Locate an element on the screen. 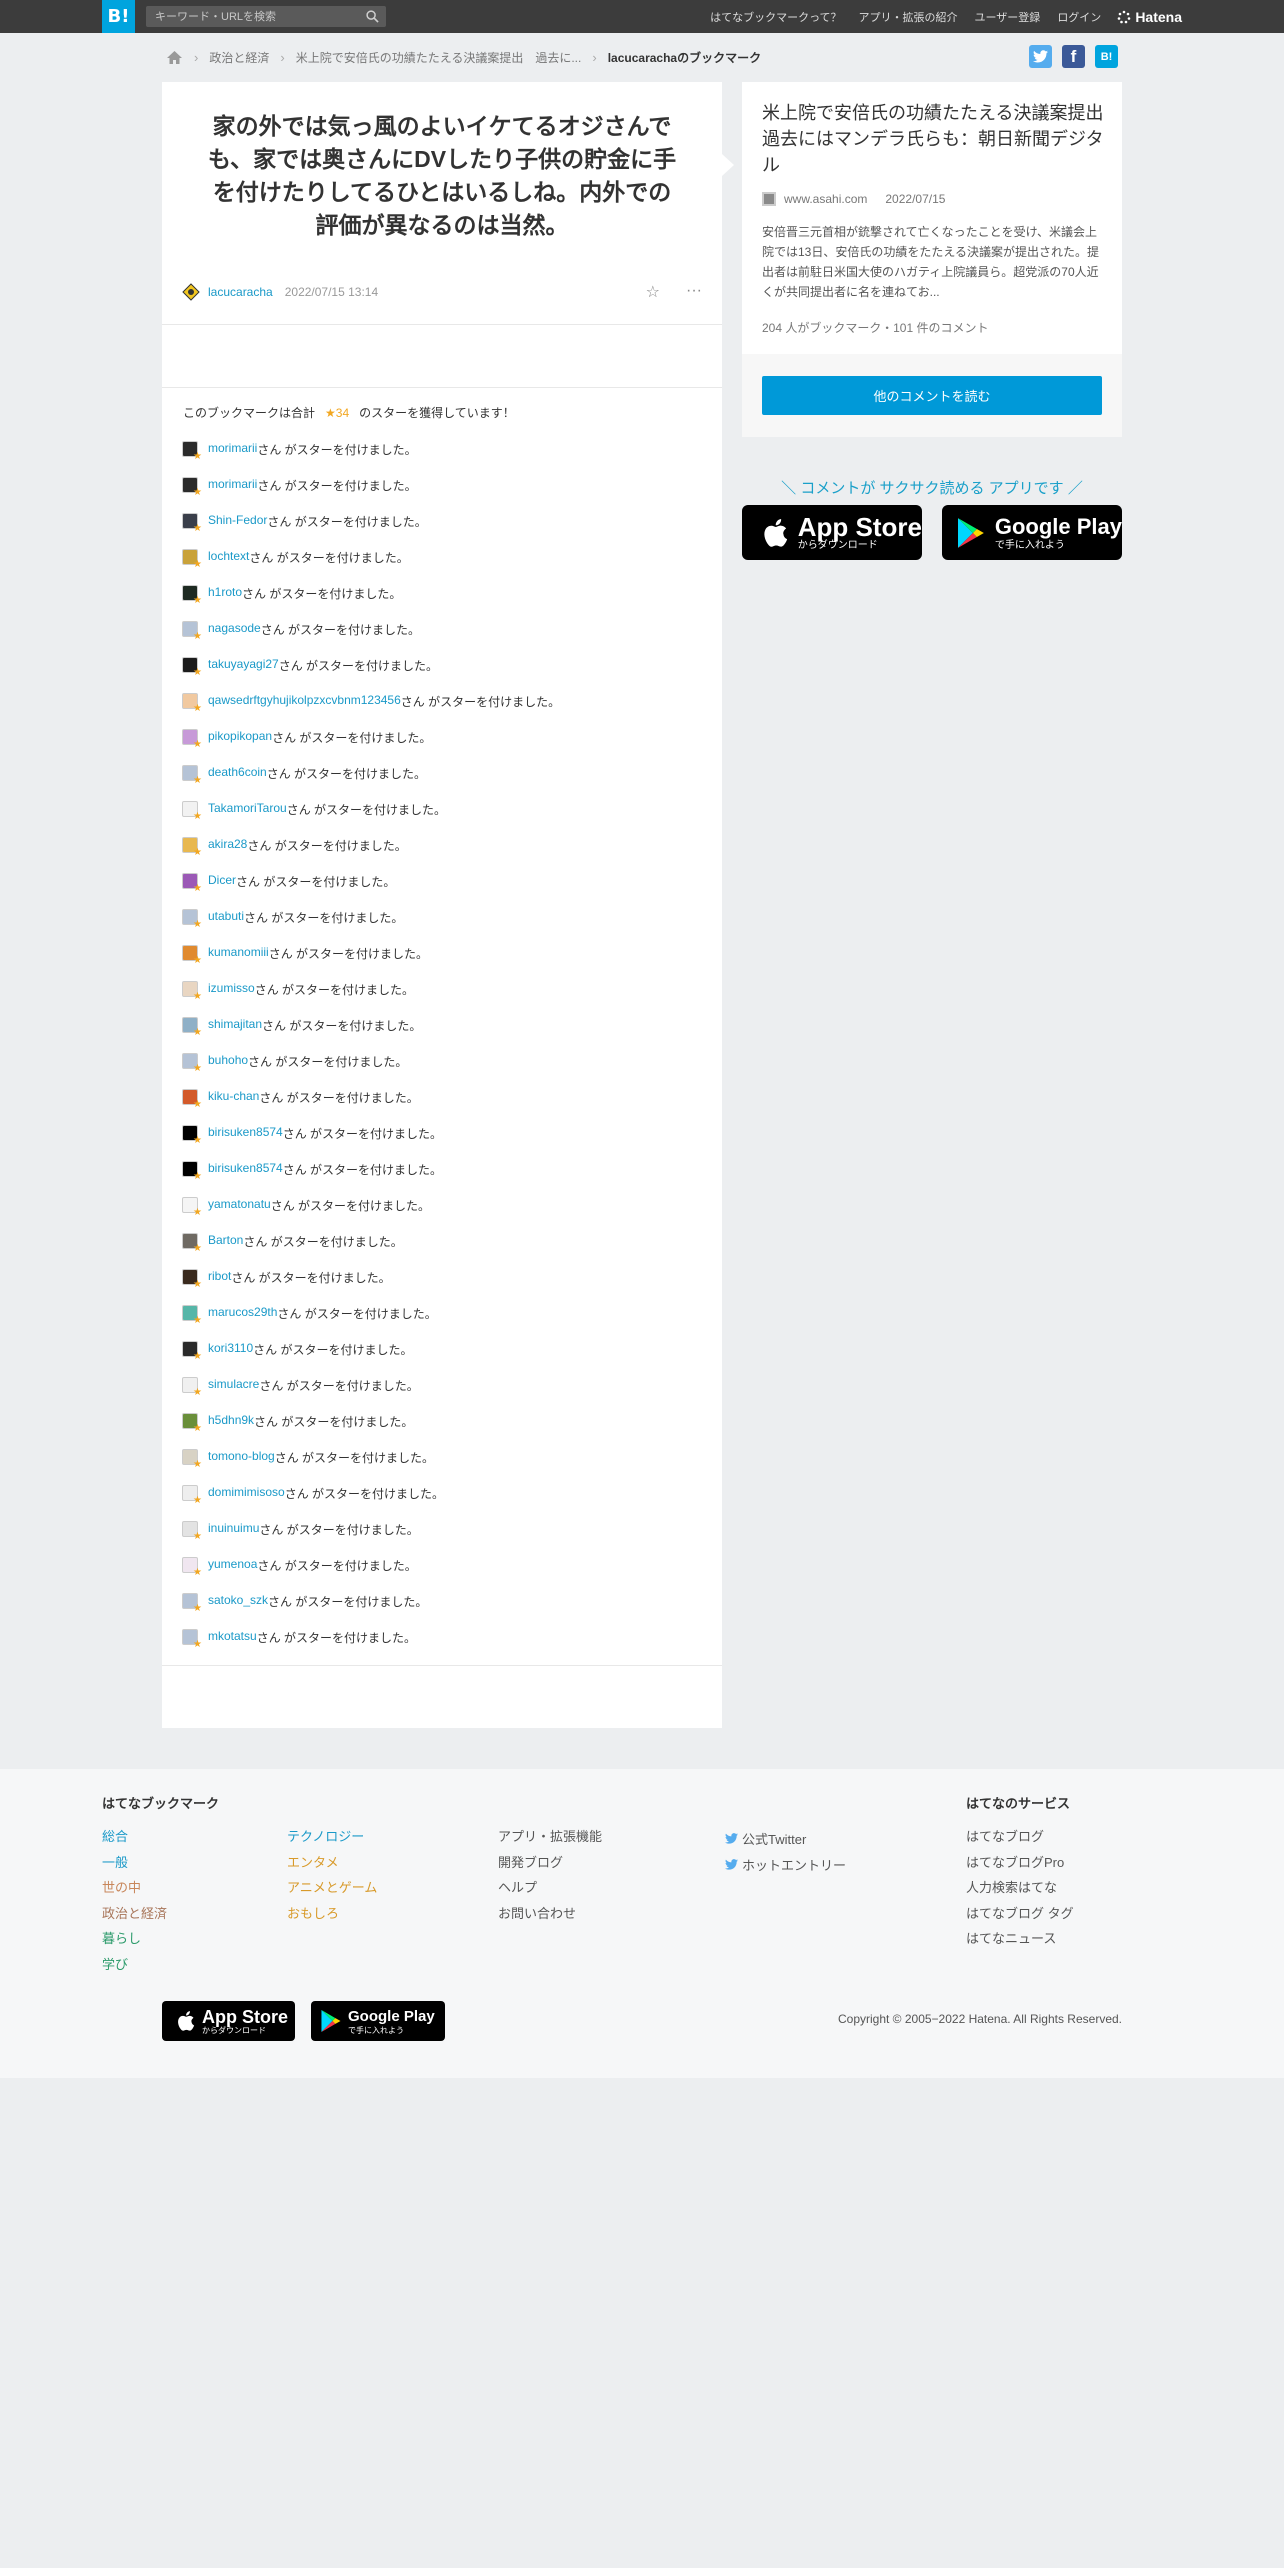  entry-domain: www.asahi.com is located at coordinates (825, 199).